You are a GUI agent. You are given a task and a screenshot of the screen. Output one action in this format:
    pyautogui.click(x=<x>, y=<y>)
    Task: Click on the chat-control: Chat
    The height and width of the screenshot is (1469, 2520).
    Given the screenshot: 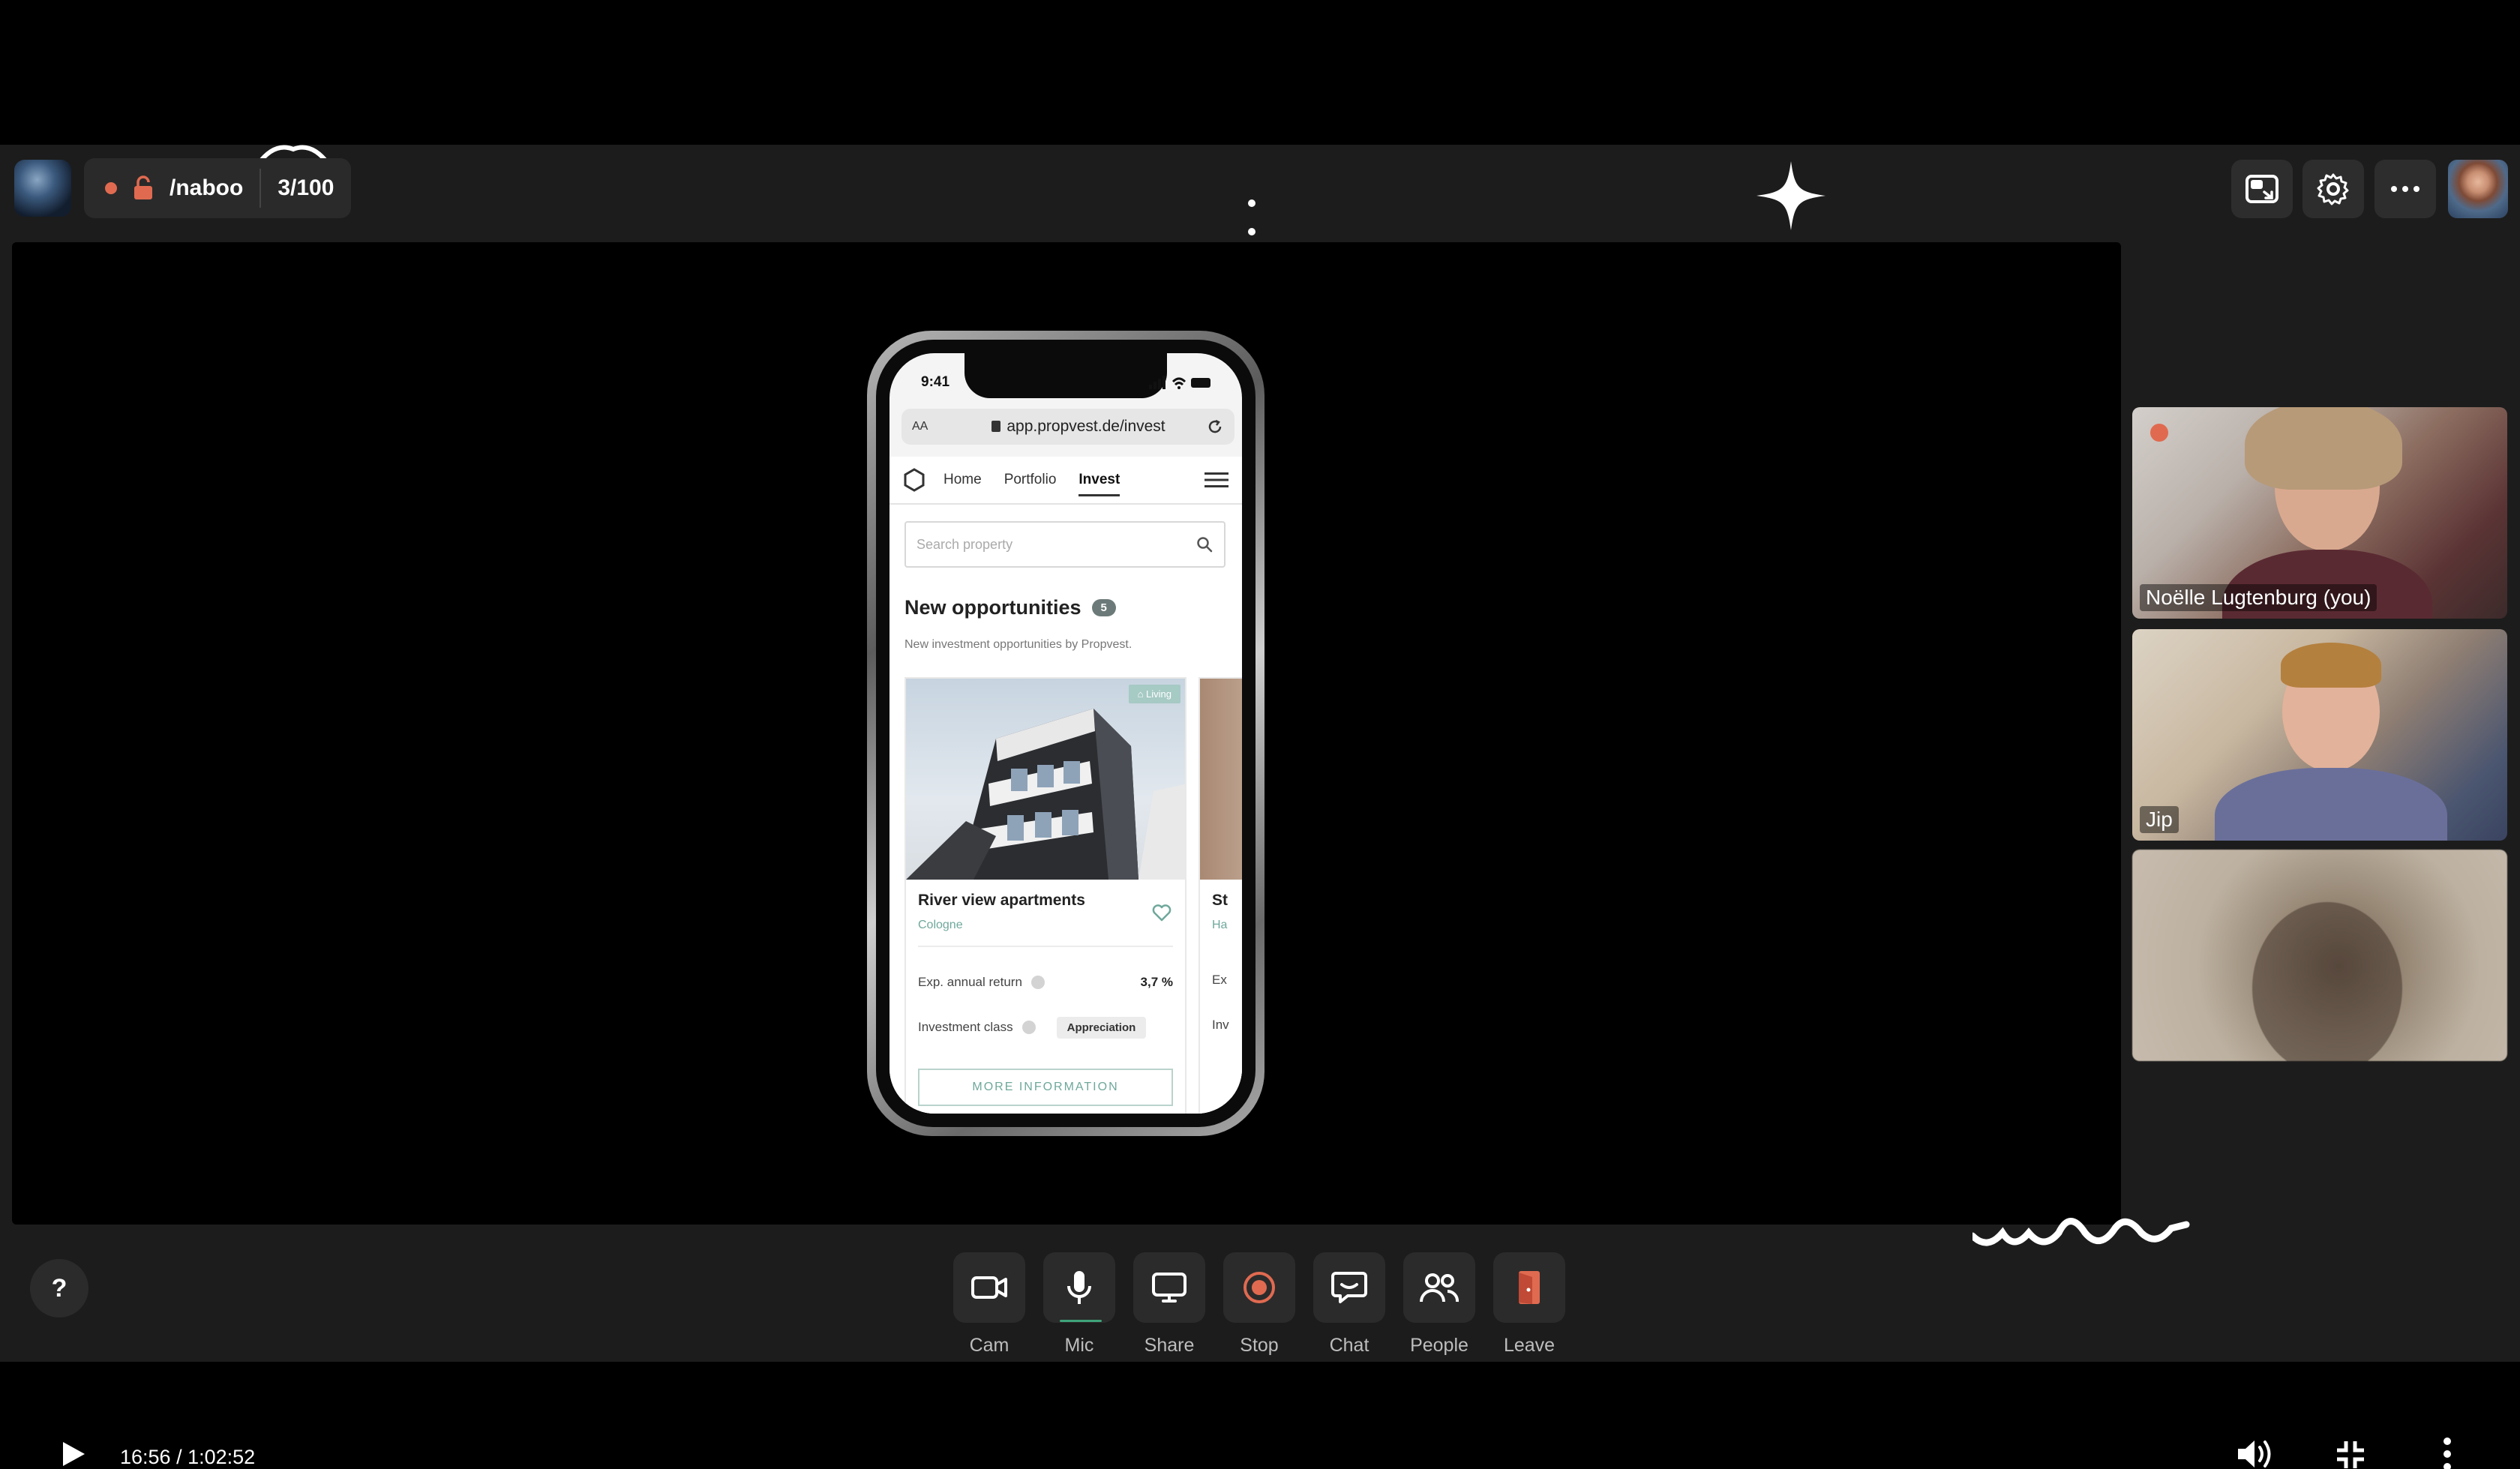 What is the action you would take?
    pyautogui.click(x=1349, y=1304)
    